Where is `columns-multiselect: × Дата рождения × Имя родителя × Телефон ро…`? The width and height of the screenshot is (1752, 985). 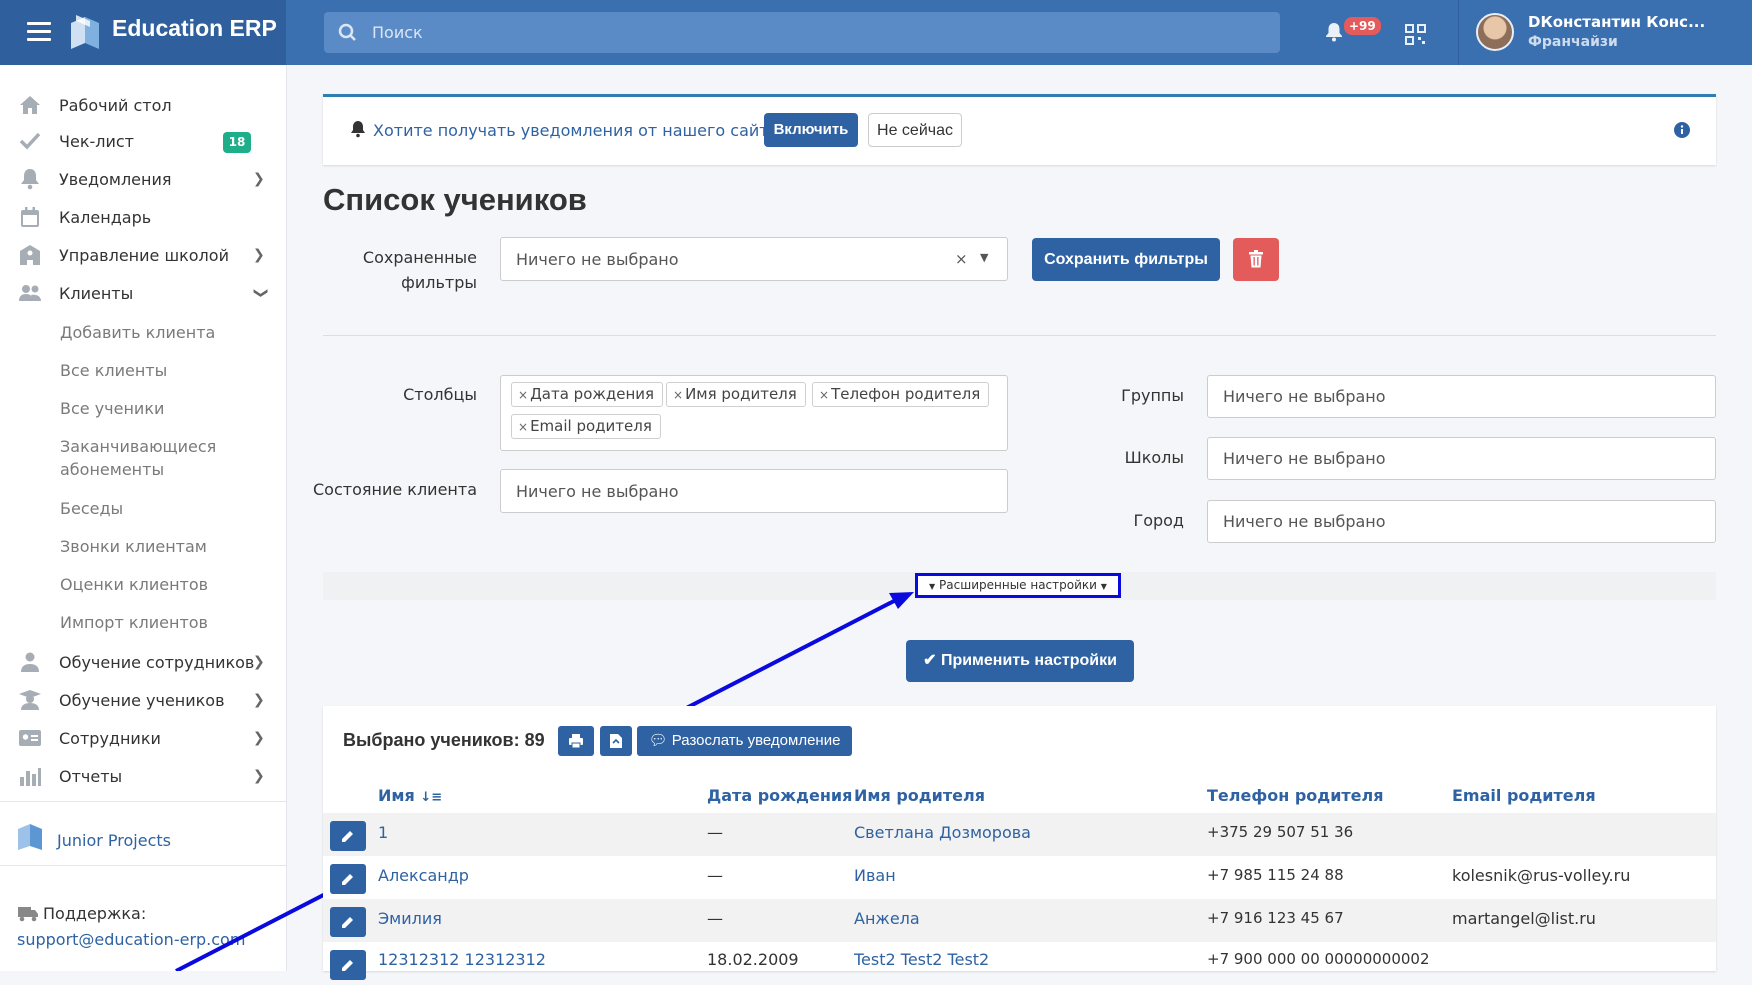
columns-multiselect: × Дата рождения × Имя родителя × Телефон ро… is located at coordinates (754, 413).